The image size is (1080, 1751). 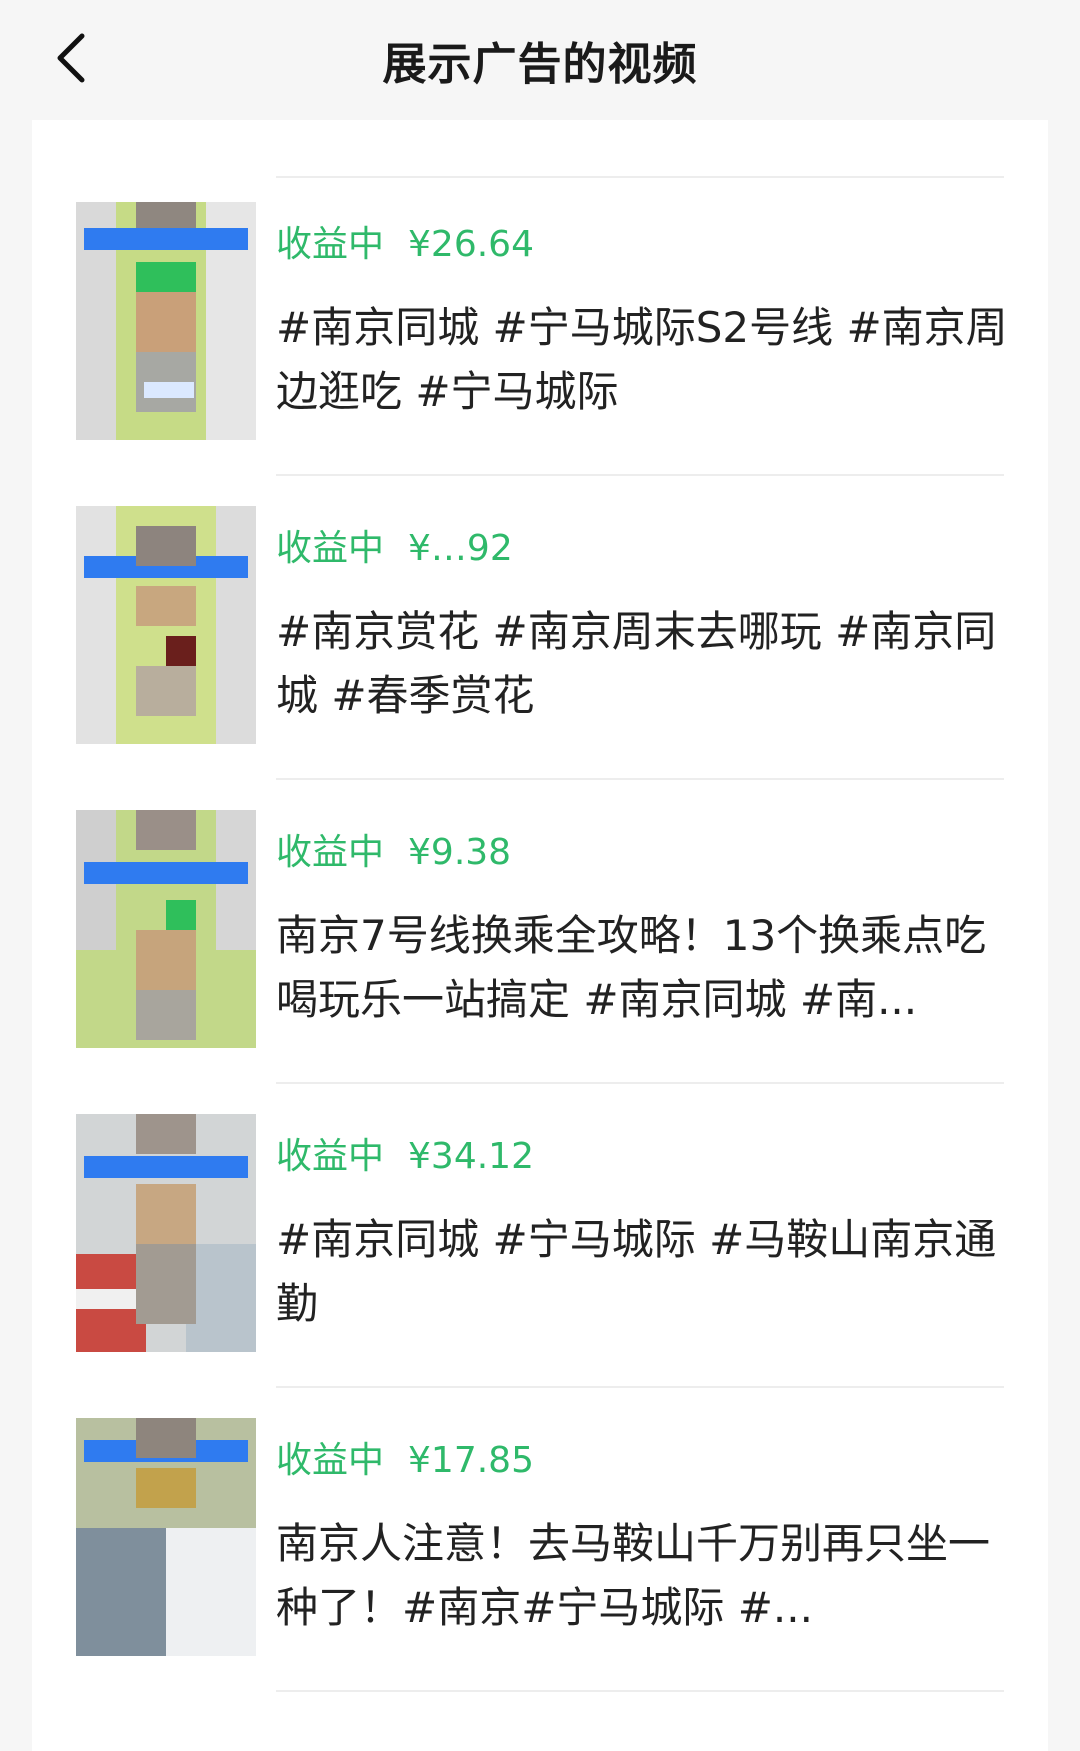 I want to click on list-item-partial: 食 # 宁马城际, so click(x=540, y=149).